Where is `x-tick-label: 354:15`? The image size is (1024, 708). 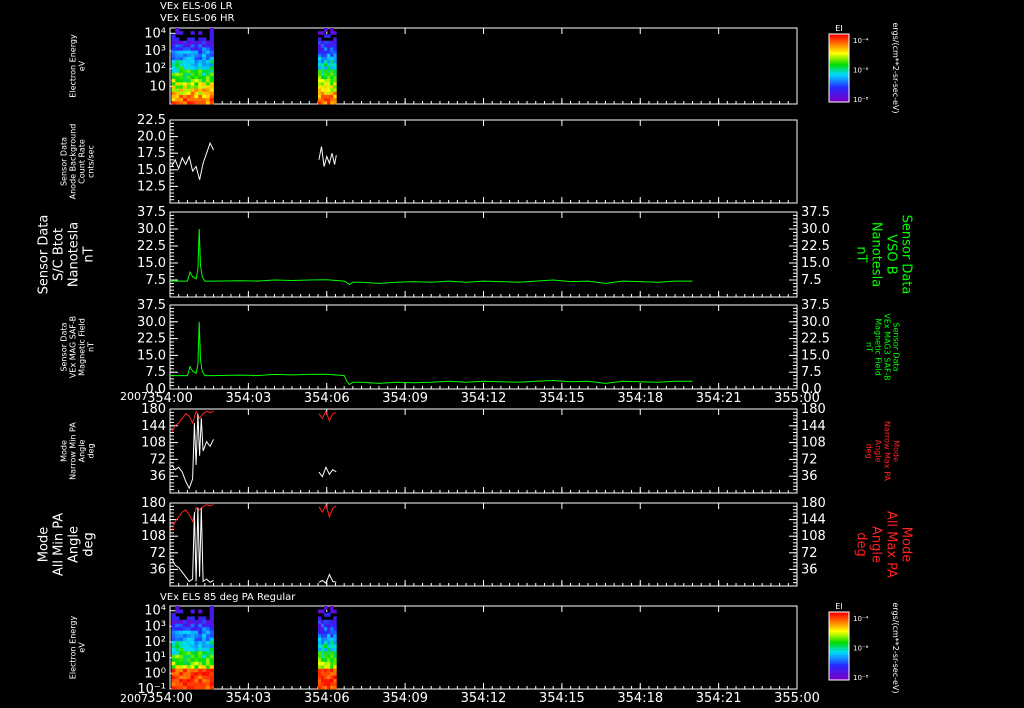 x-tick-label: 354:15 is located at coordinates (562, 398).